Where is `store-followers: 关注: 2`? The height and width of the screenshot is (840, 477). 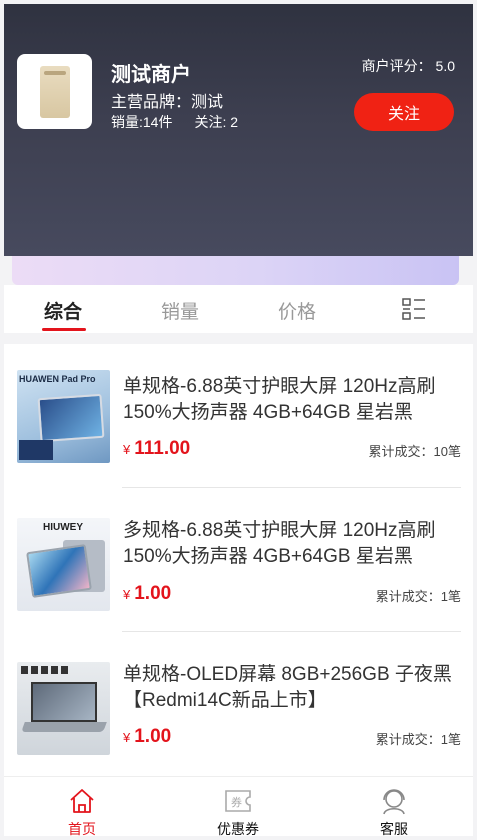 store-followers: 关注: 2 is located at coordinates (216, 122).